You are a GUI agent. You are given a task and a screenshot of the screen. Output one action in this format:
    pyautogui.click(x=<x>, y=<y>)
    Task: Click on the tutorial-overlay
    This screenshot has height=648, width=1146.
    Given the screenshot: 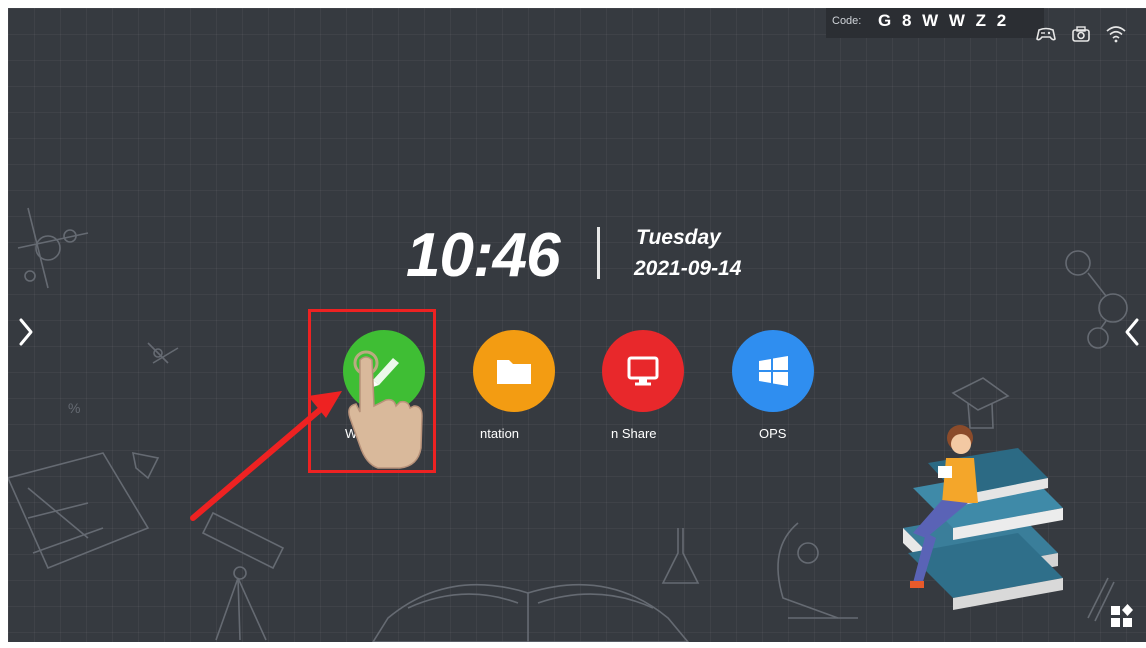 What is the action you would take?
    pyautogui.click(x=306, y=435)
    